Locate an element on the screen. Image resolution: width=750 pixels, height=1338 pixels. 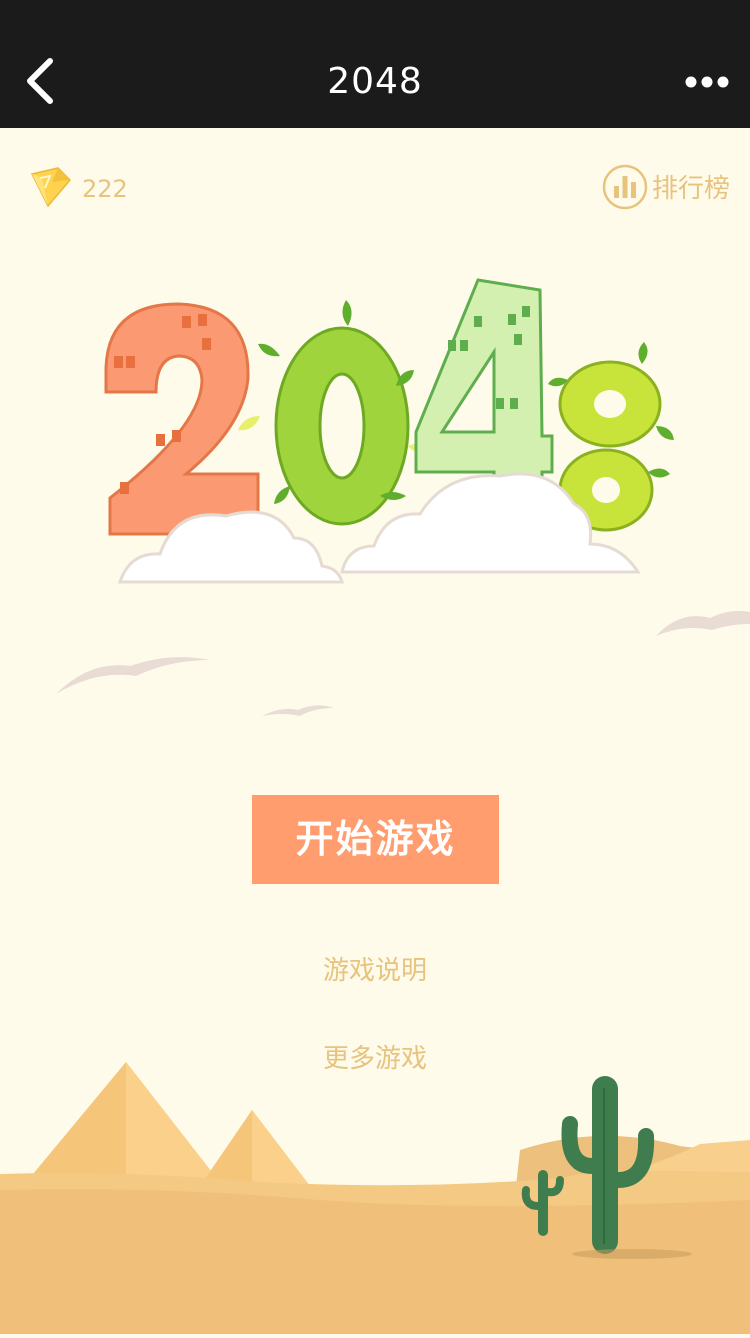
logo-digit-two is located at coordinates (182, 419).